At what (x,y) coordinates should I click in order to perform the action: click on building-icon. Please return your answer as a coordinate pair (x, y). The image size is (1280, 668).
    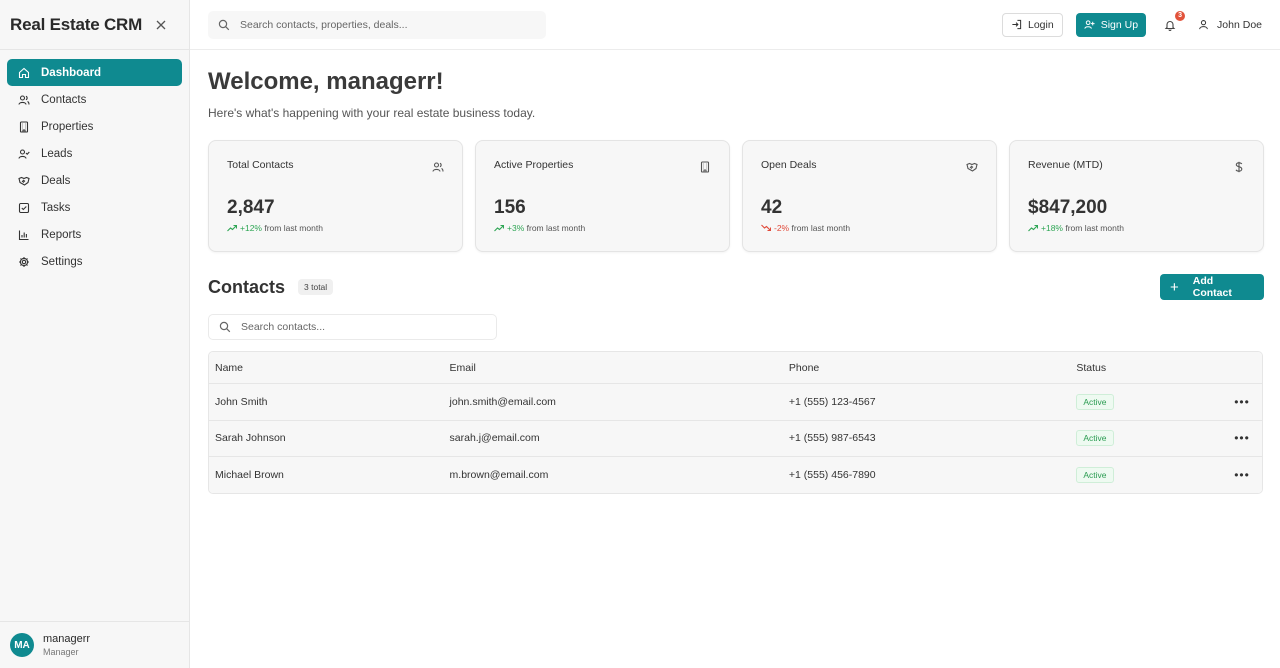
    Looking at the image, I should click on (24, 127).